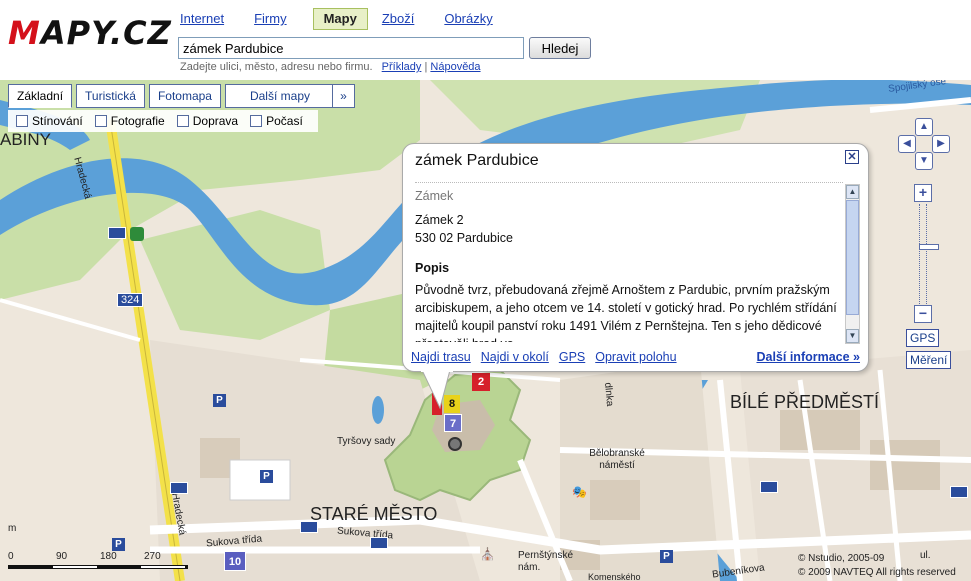 The width and height of the screenshot is (971, 581). What do you see at coordinates (235, 561) in the screenshot?
I see `map-marker-10: 10` at bounding box center [235, 561].